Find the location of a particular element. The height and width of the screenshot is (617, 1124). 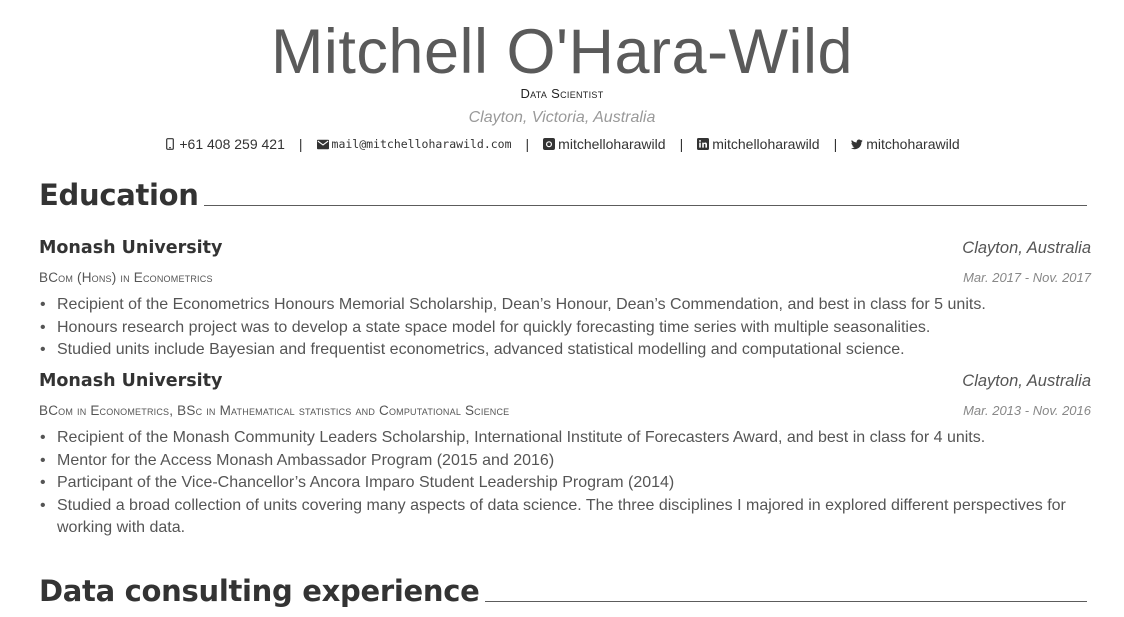

envelope-icon is located at coordinates (322, 144).